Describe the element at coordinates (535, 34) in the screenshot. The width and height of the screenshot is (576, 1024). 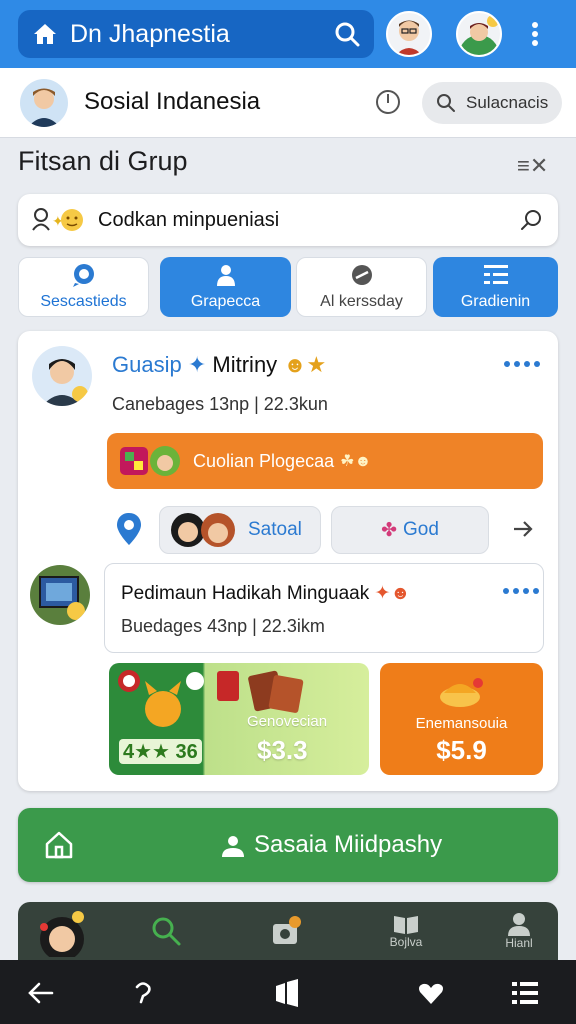
I see `more-vertical-icon` at that location.